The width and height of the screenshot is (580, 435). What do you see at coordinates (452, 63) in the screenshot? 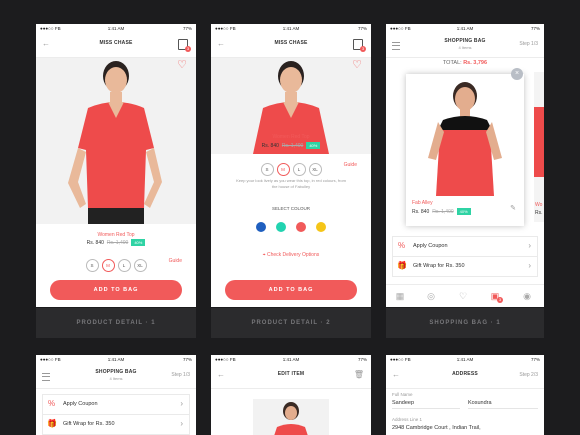
I see `total-label: TOTAL:` at bounding box center [452, 63].